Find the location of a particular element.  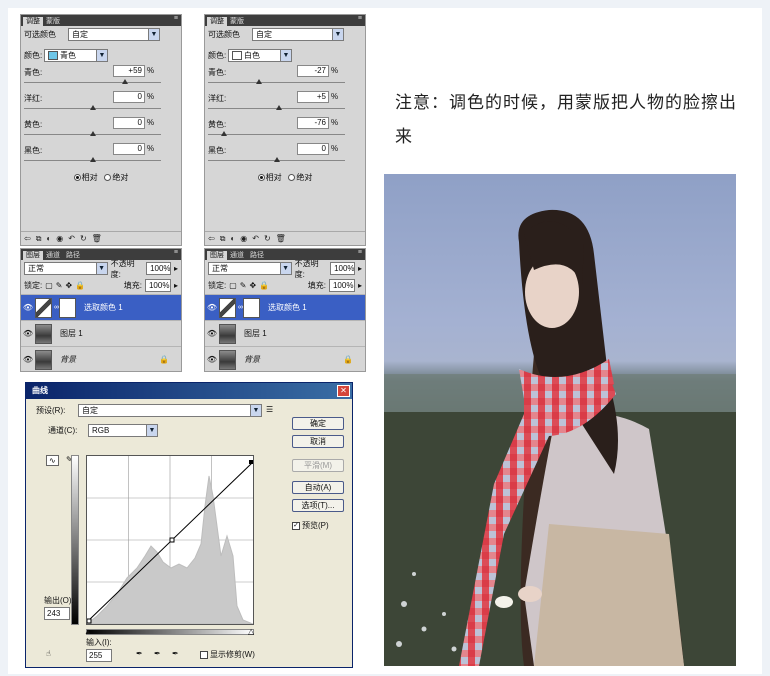

hand-adjust-icon: ☝ is located at coordinates (48, 653).